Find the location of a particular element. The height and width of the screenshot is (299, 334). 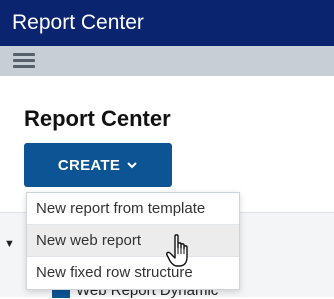

menu-item-new-web-report: New web report is located at coordinates (133, 241).